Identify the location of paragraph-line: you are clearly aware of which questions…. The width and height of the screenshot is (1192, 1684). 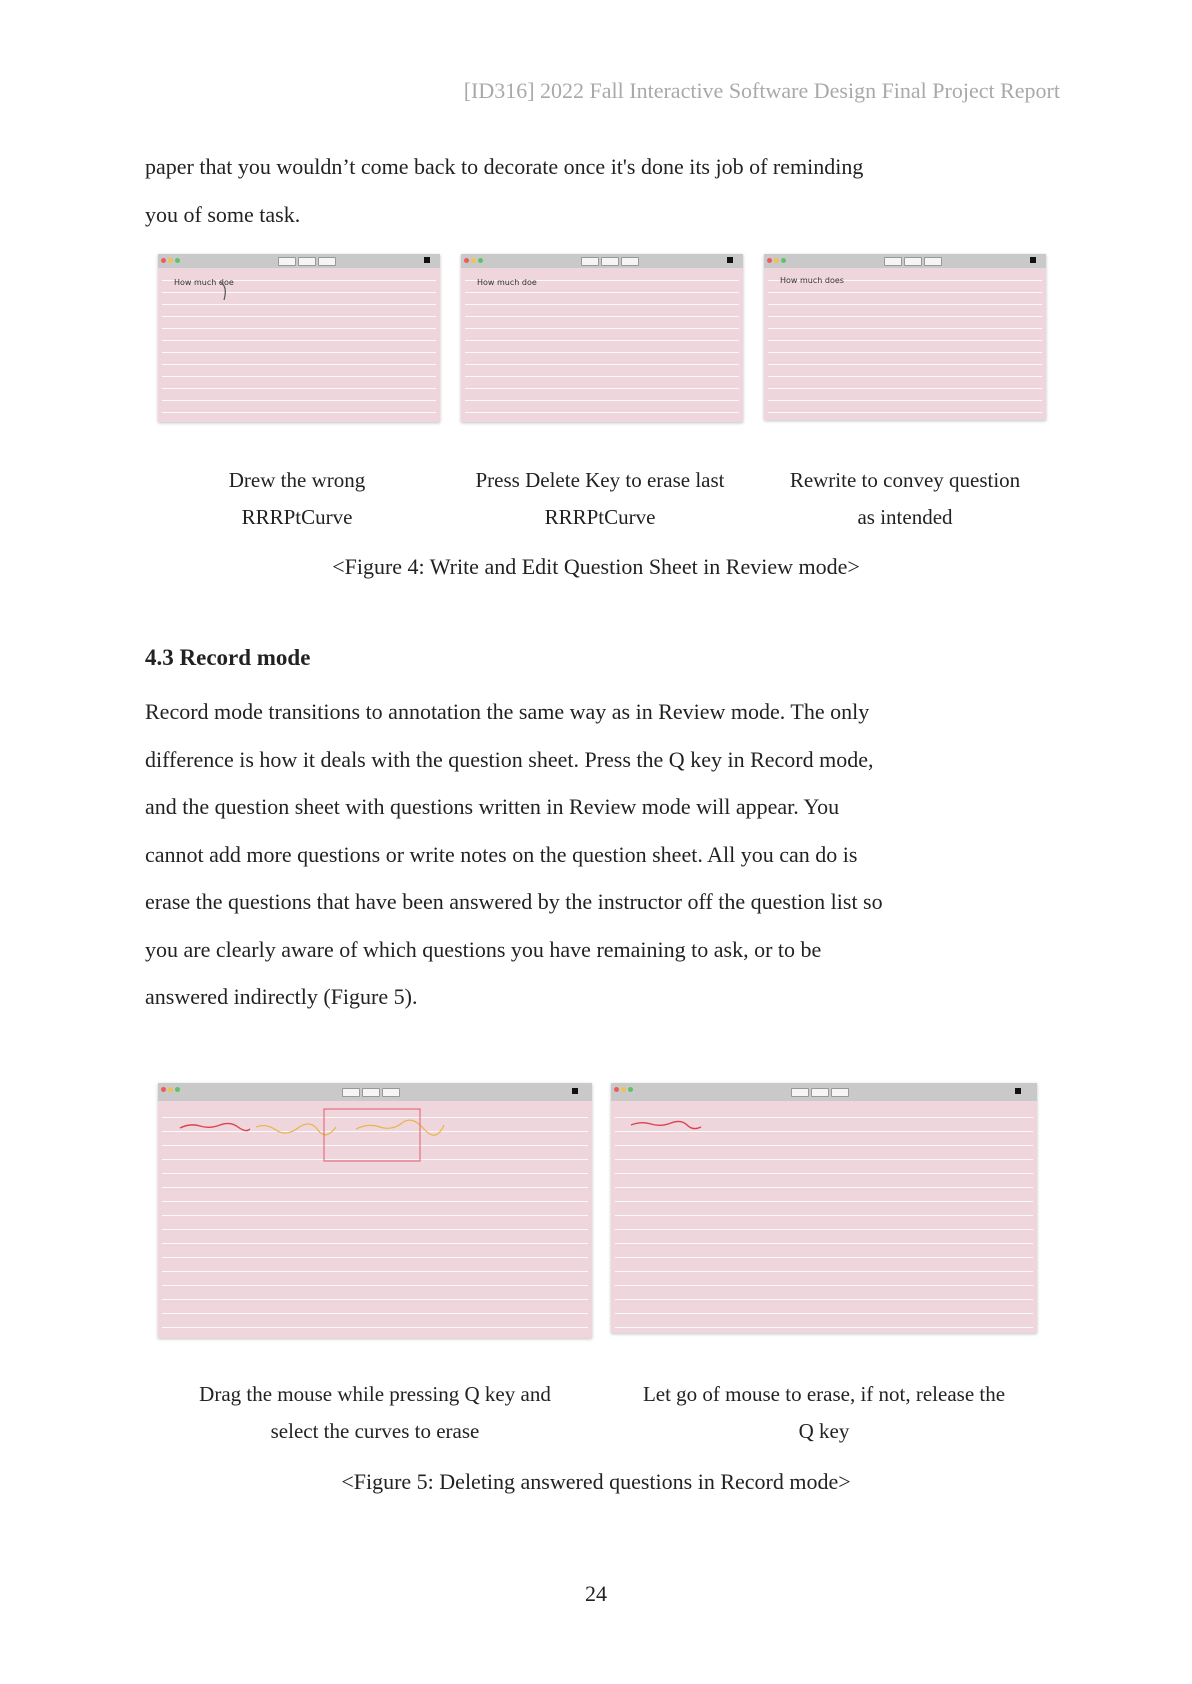
(483, 949).